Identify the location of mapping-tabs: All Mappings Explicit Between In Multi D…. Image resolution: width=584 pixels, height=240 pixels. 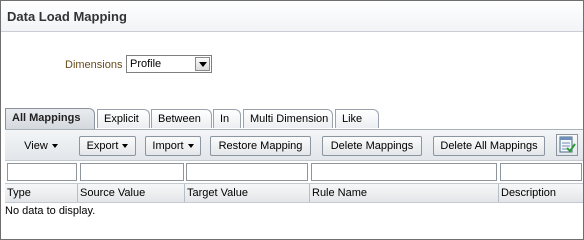
(293, 118).